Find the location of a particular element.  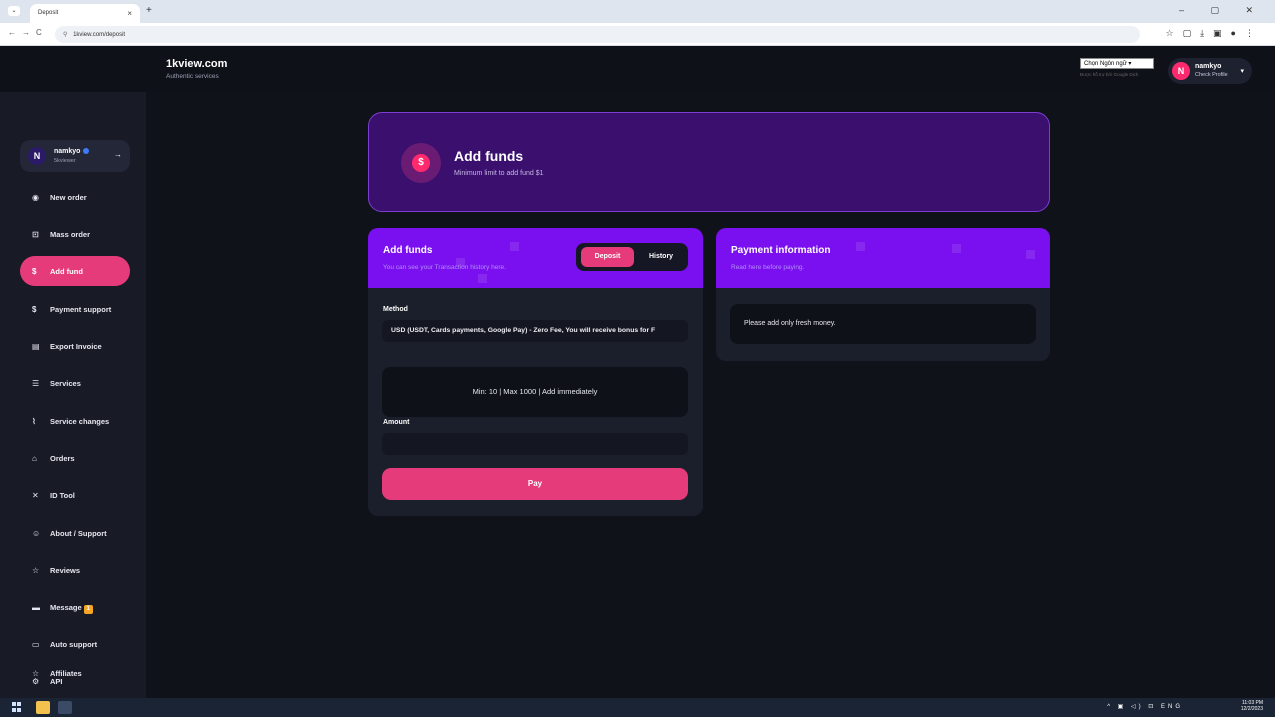

payment-info-title: Payment information is located at coordinates (781, 250).